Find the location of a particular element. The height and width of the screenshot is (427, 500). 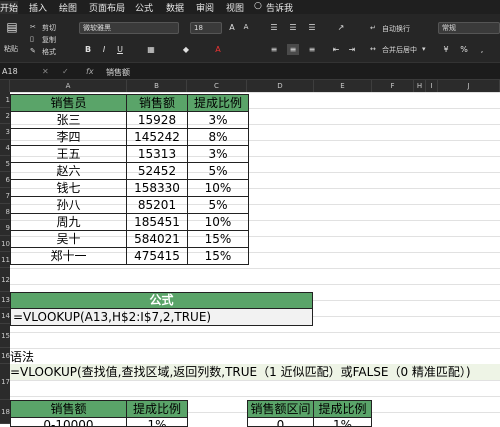

merge-center-button: 合并后居中 is located at coordinates (399, 50).